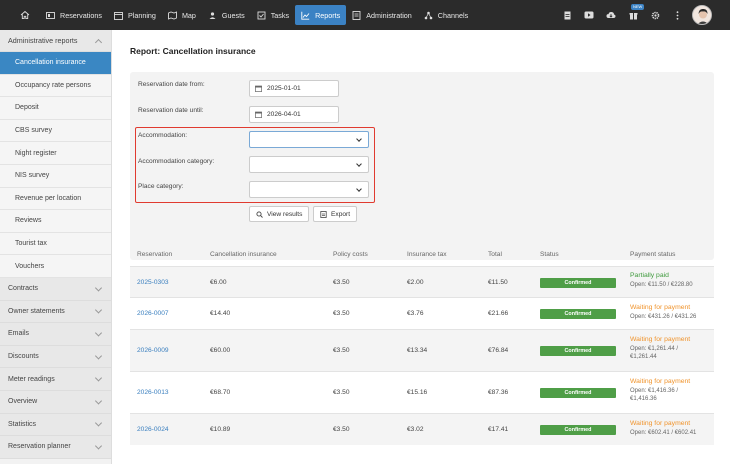 This screenshot has width=739, height=464. What do you see at coordinates (309, 164) in the screenshot?
I see `accommodation-category-select` at bounding box center [309, 164].